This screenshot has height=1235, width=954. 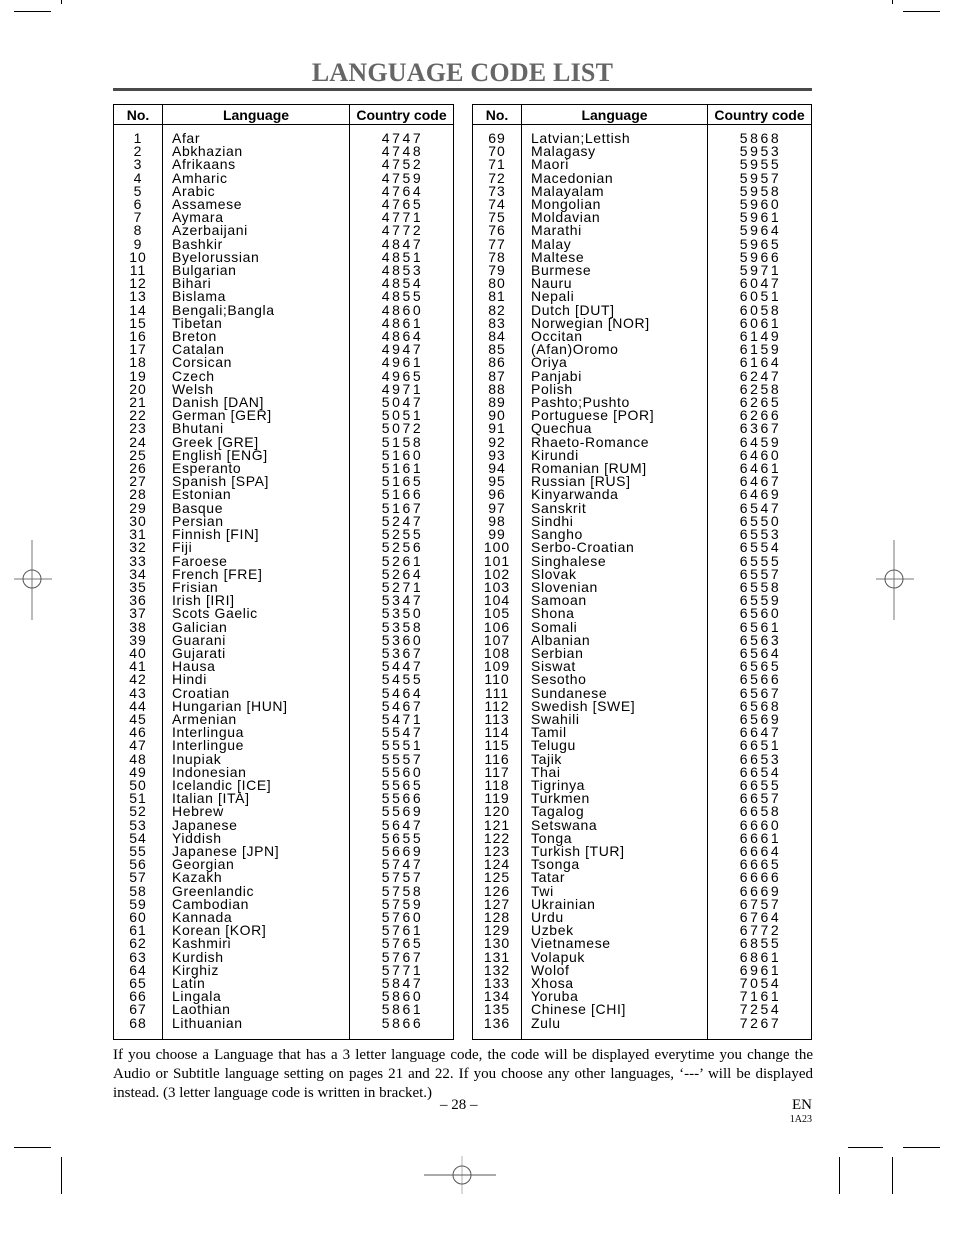 What do you see at coordinates (401, 1028) in the screenshot?
I see `country-code: 5866` at bounding box center [401, 1028].